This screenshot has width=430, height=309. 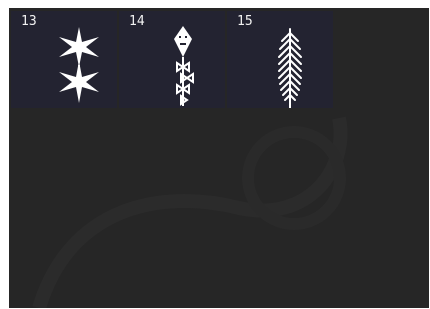 I want to click on stitch-tile-13: 13, so click(x=64, y=59).